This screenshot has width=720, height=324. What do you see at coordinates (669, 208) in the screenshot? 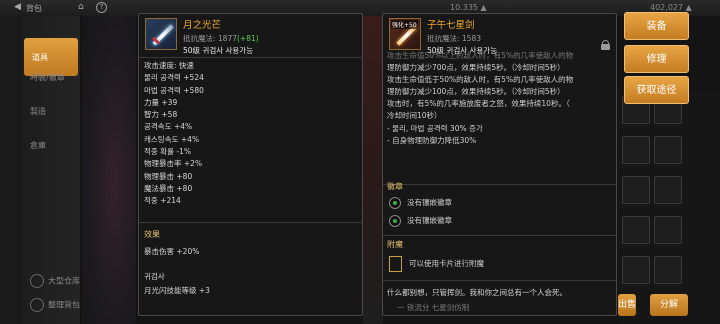
I see `inventory-grid` at bounding box center [669, 208].